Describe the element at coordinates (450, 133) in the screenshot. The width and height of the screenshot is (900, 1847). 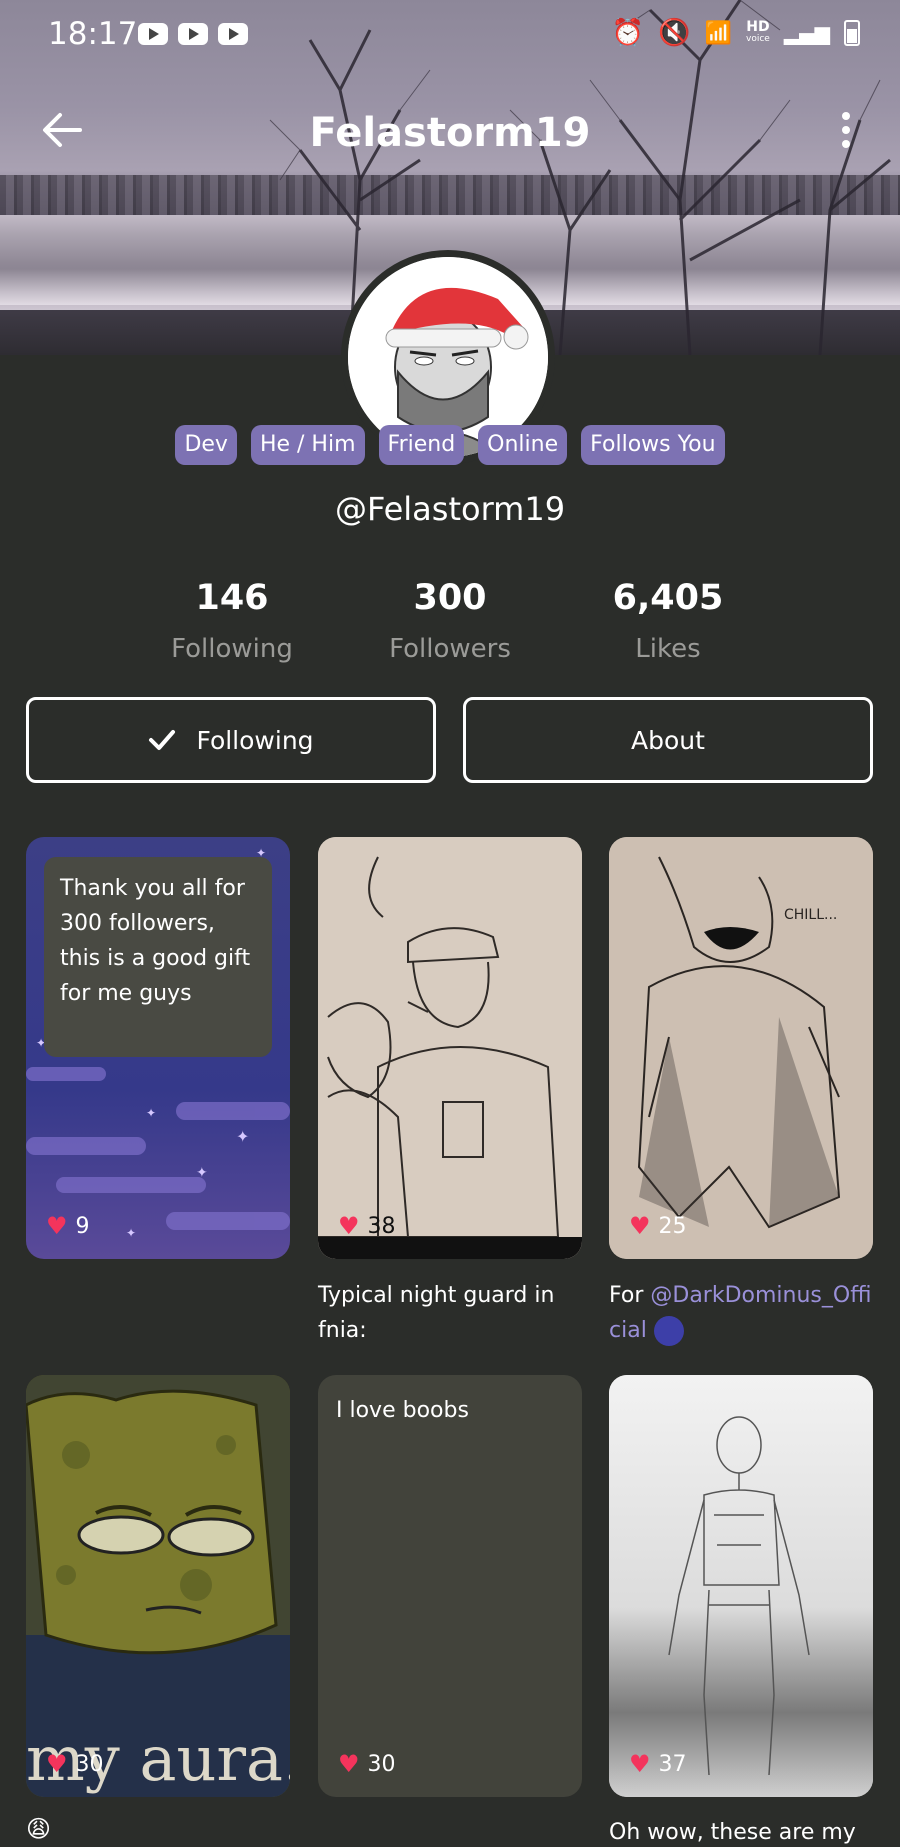
I see `page-title: Felastorm19` at that location.